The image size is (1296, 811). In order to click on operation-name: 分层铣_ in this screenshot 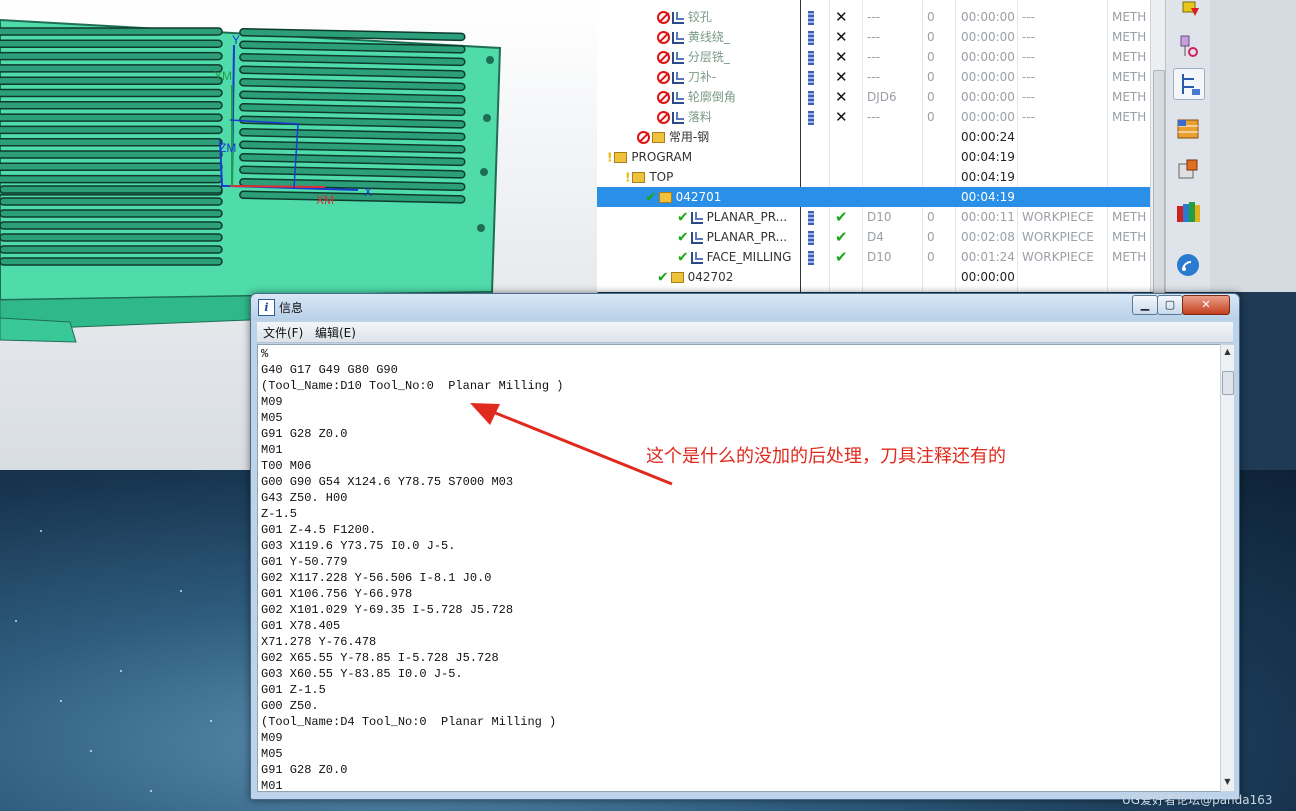, I will do `click(708, 57)`.